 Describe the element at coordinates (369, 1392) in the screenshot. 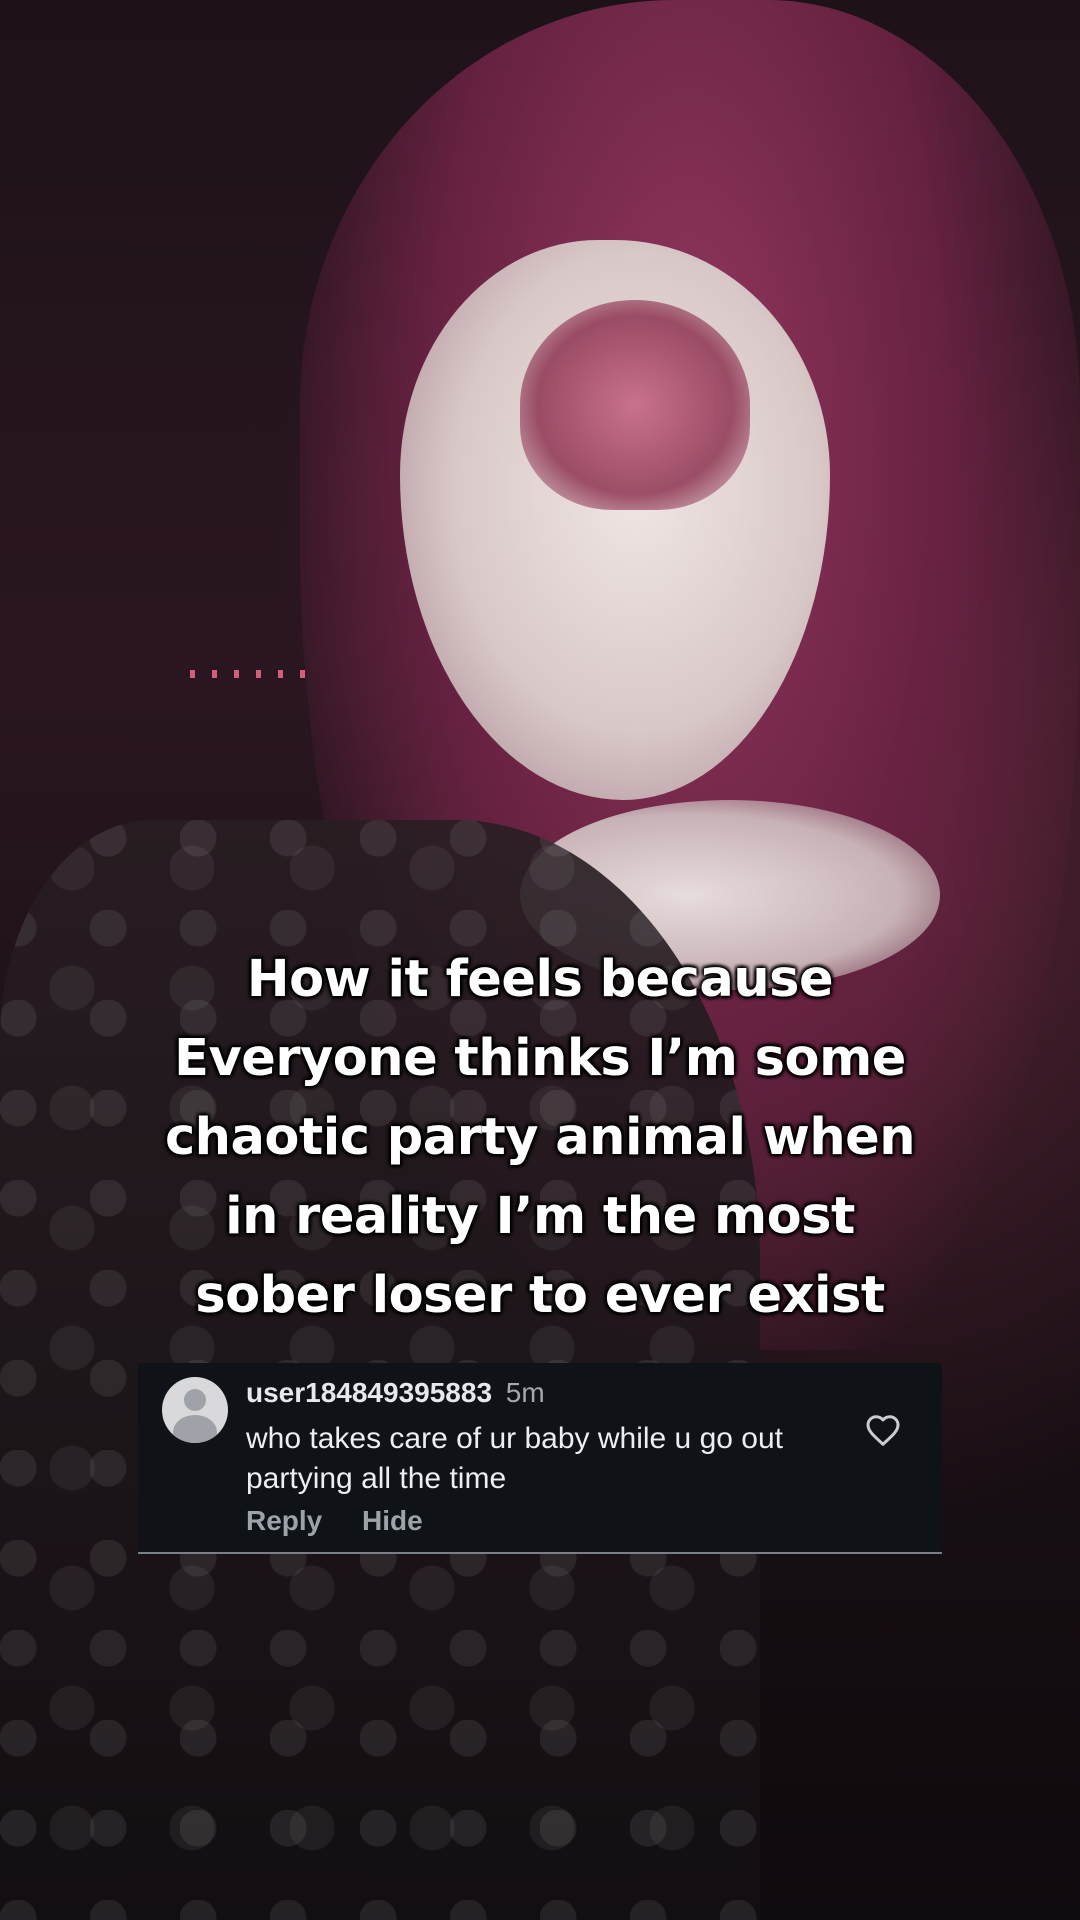

I see `comment-username: user184849395883` at that location.